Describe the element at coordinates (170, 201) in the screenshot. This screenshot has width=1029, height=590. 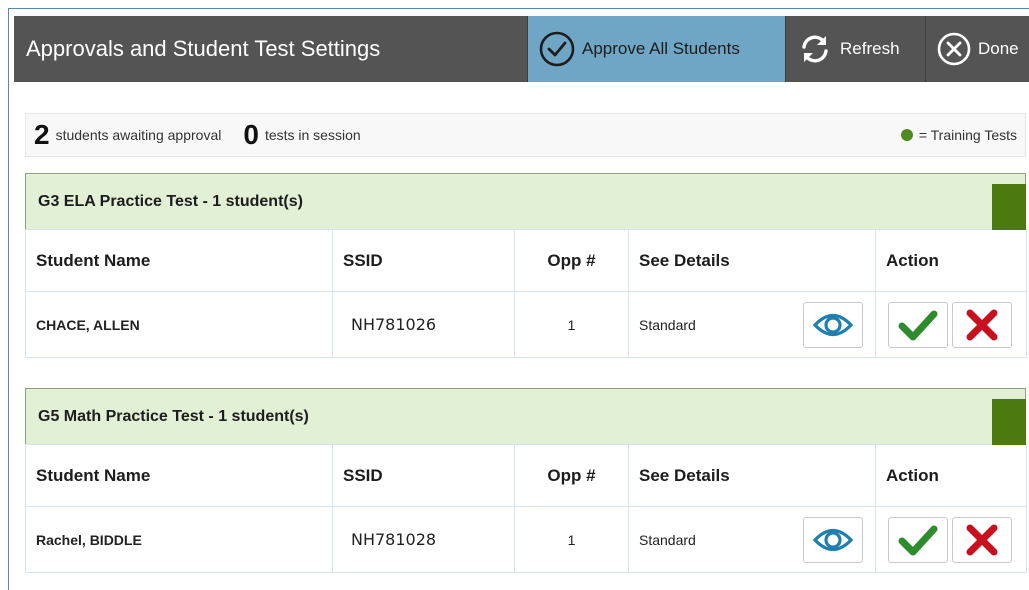
I see `group-title: G3 ELA Practice Test - 1 student(s)` at that location.